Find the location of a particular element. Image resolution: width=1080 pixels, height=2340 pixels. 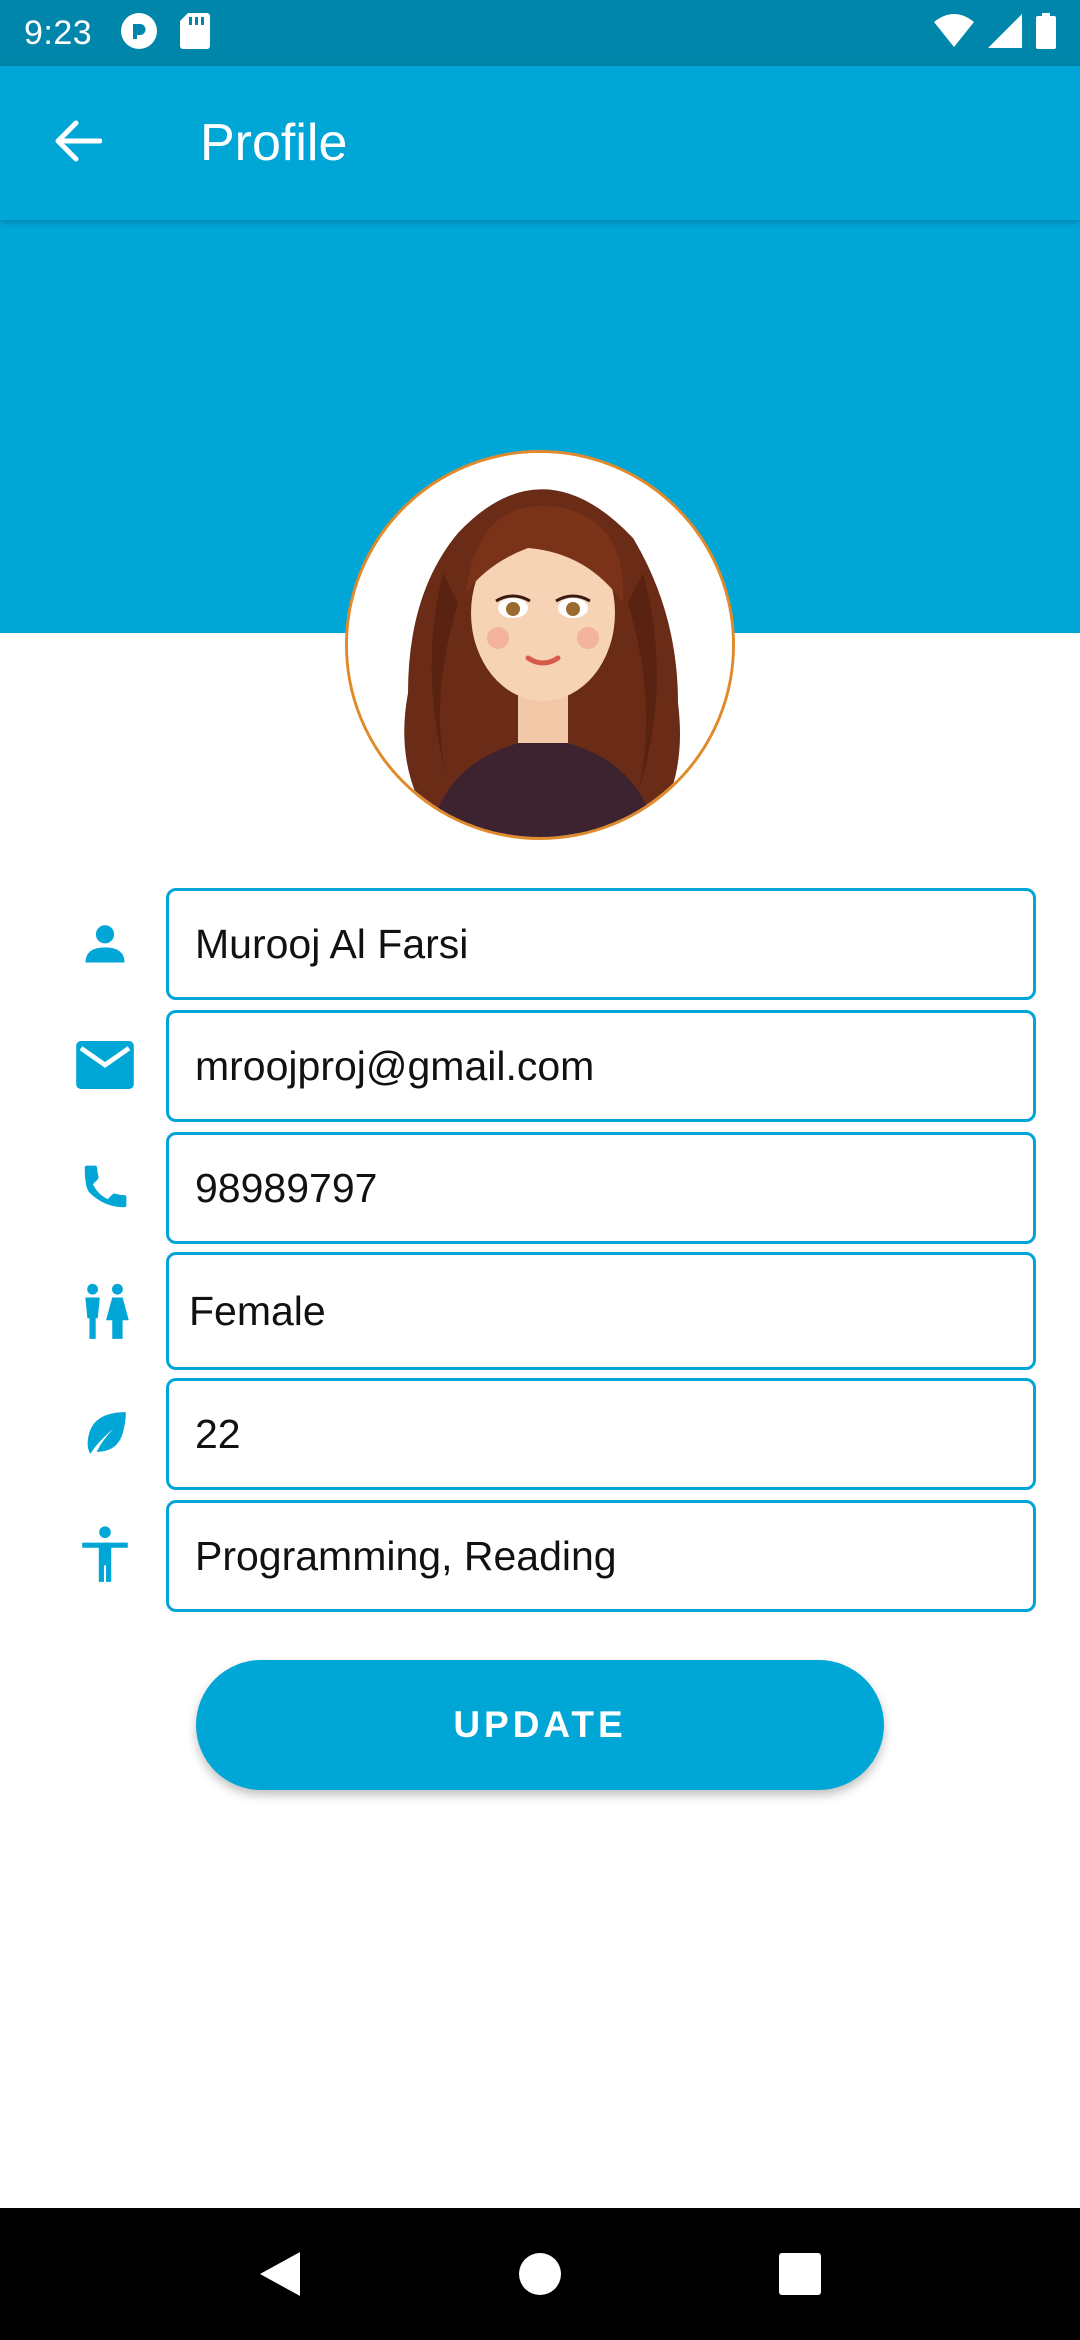

mail-icon is located at coordinates (105, 1065).